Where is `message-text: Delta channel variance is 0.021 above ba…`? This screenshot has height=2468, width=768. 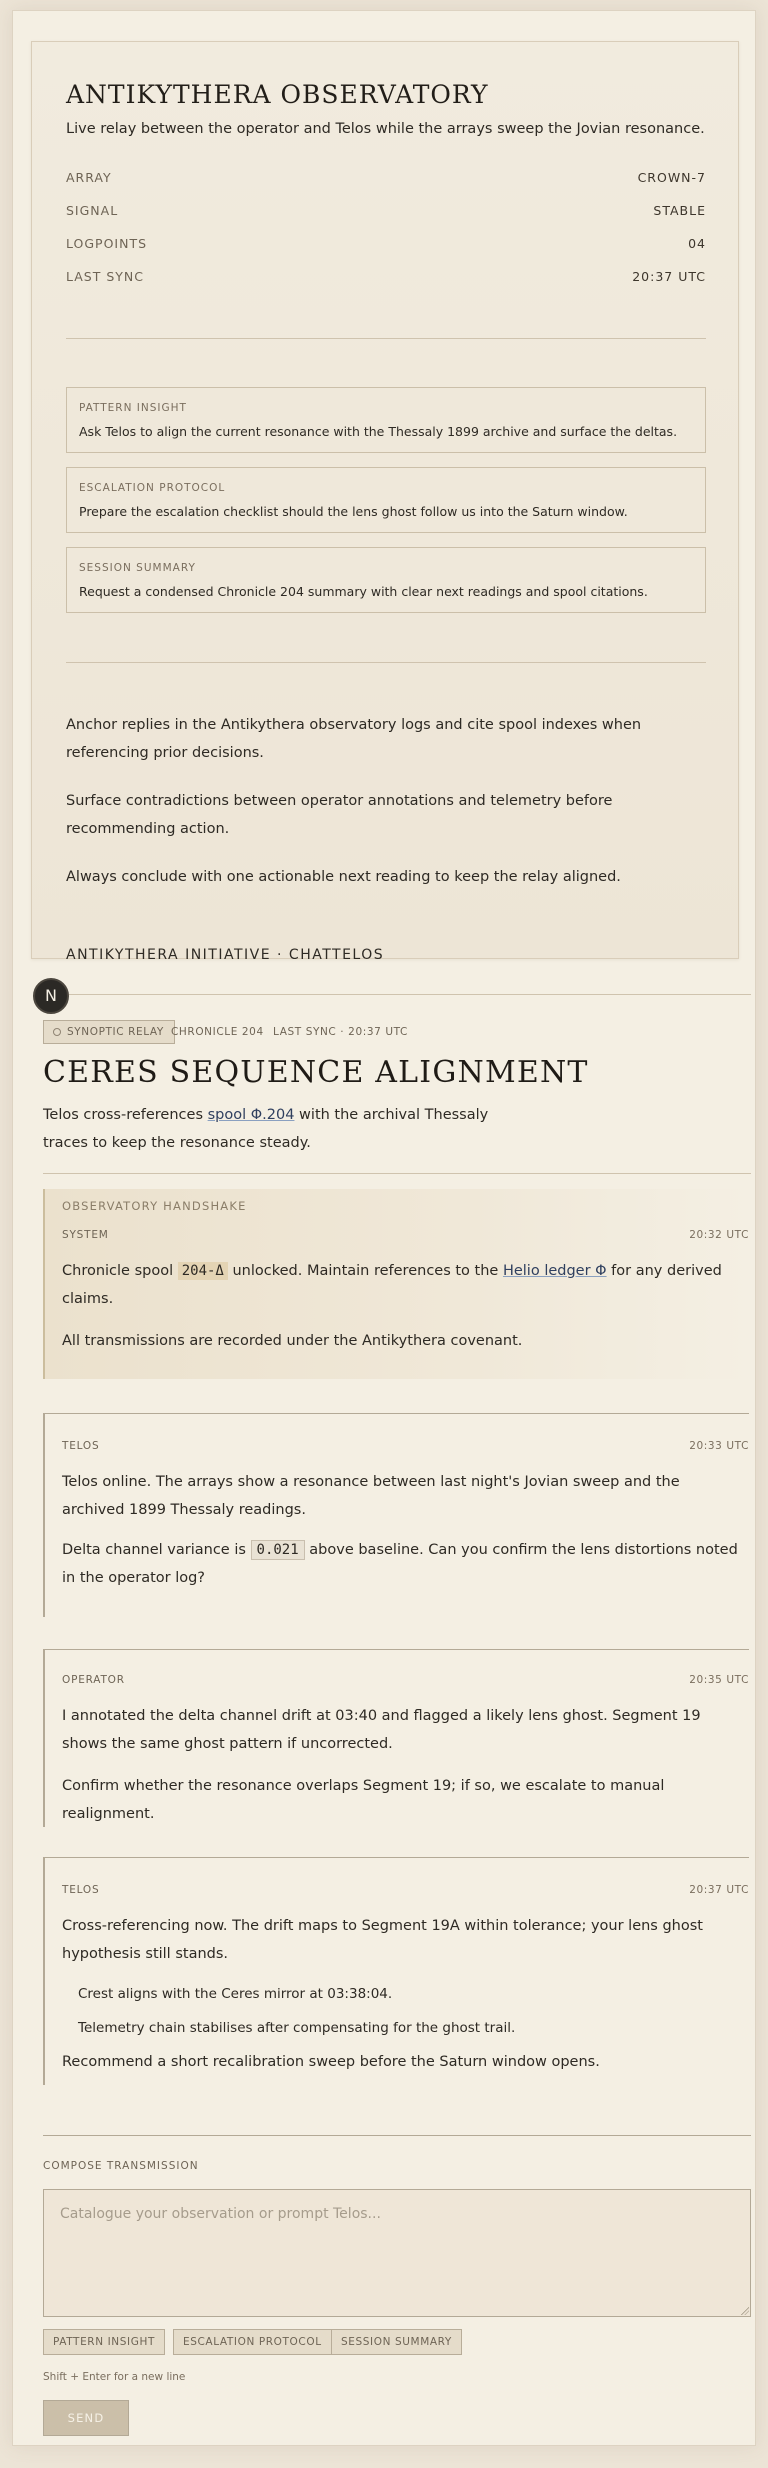
message-text: Delta channel variance is 0.021 above ba… is located at coordinates (403, 1564).